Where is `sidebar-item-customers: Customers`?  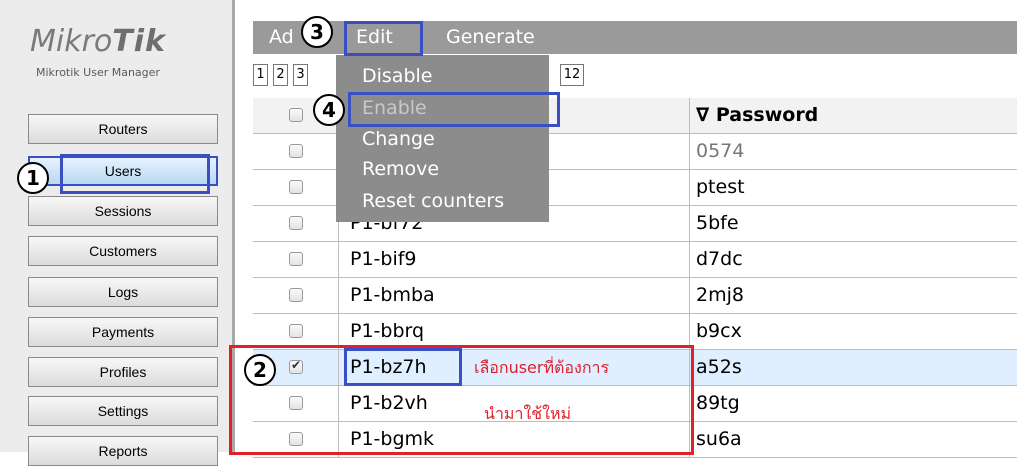 sidebar-item-customers: Customers is located at coordinates (123, 251).